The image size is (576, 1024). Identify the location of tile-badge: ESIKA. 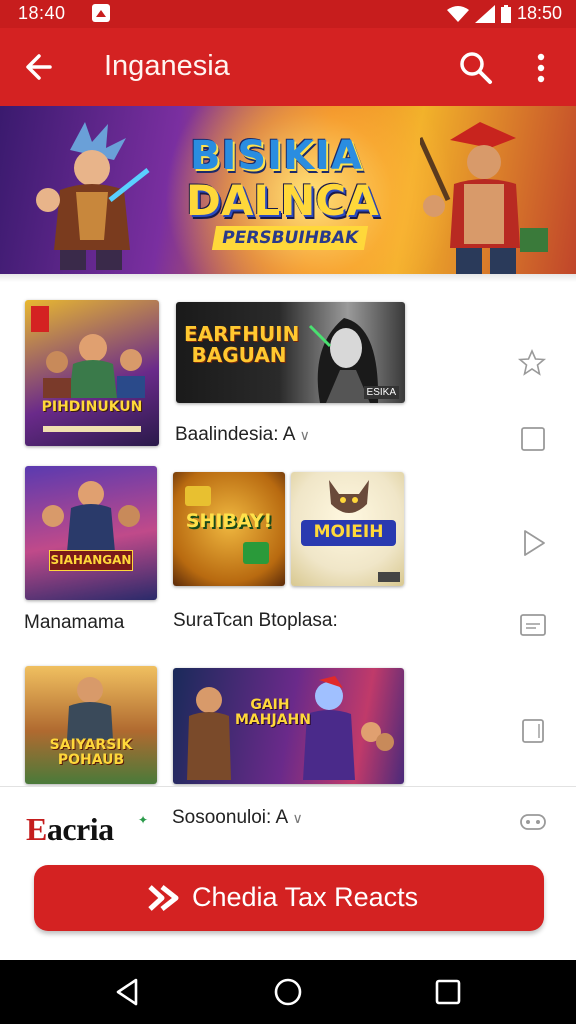
(381, 392).